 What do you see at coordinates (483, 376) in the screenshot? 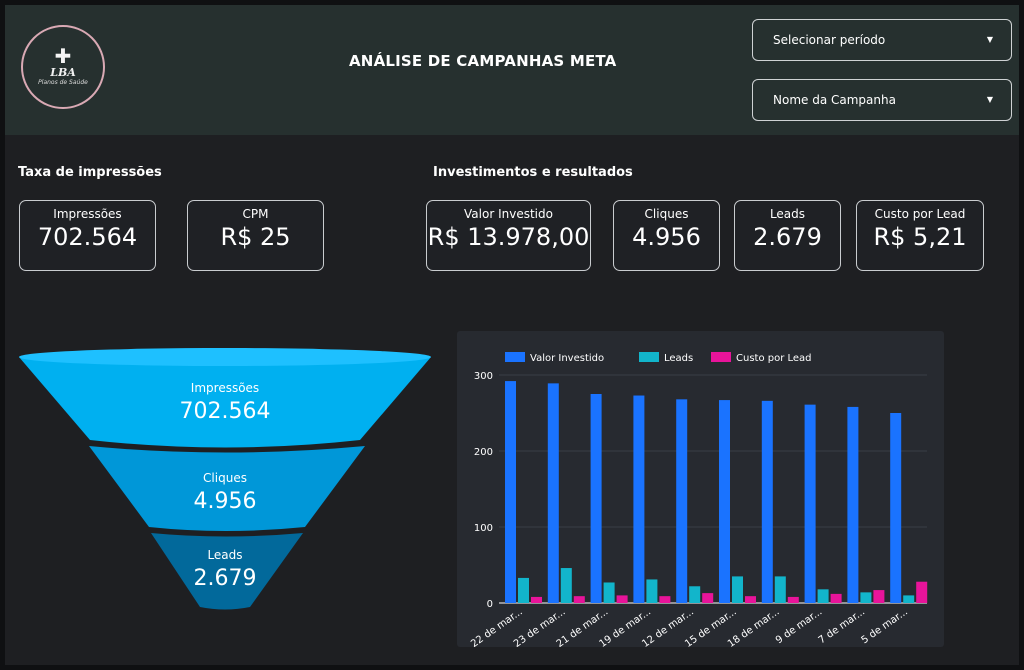
I see `y-tick-label: 300` at bounding box center [483, 376].